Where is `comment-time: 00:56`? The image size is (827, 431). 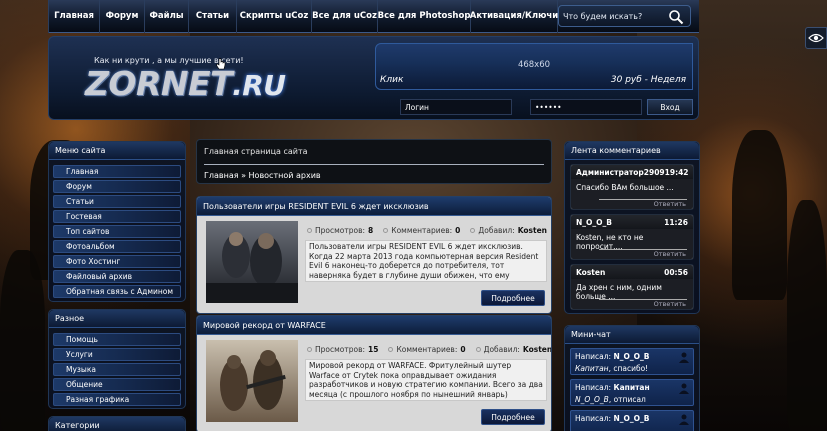
comment-time: 00:56 is located at coordinates (676, 272).